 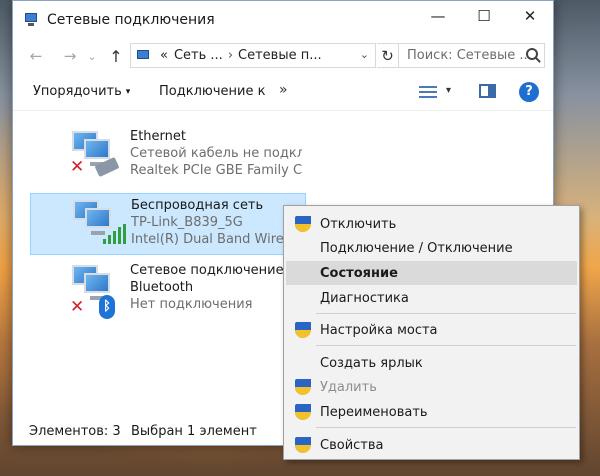 I want to click on bluetooth-icon: ᛒ, so click(x=107, y=307).